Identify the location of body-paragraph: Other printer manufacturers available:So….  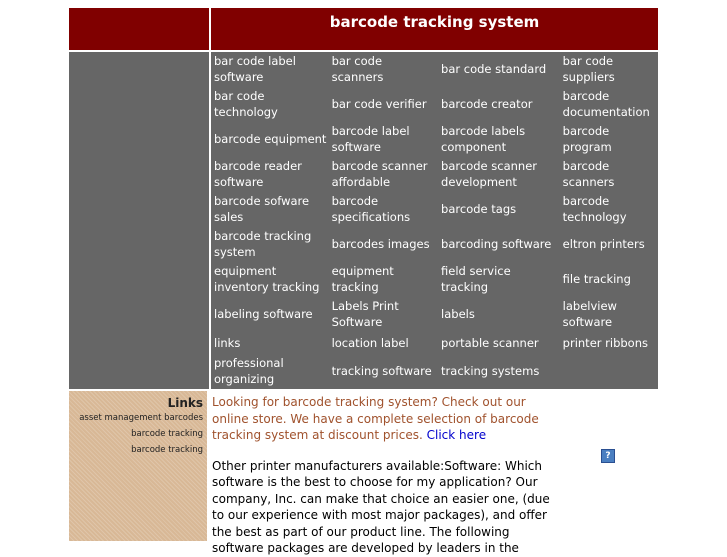
(381, 507).